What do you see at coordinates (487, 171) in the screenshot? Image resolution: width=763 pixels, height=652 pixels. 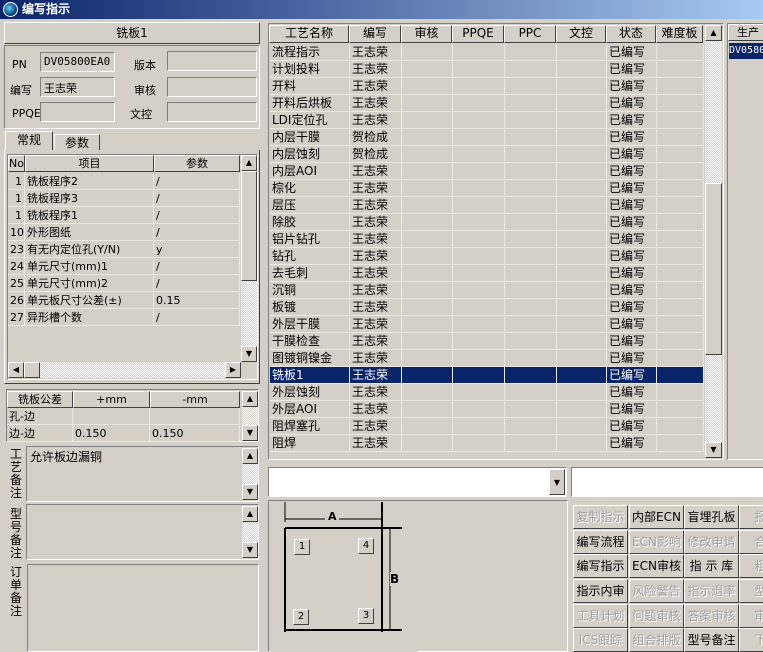 I see `table-row: 内层AOI 王志荣 已编写` at bounding box center [487, 171].